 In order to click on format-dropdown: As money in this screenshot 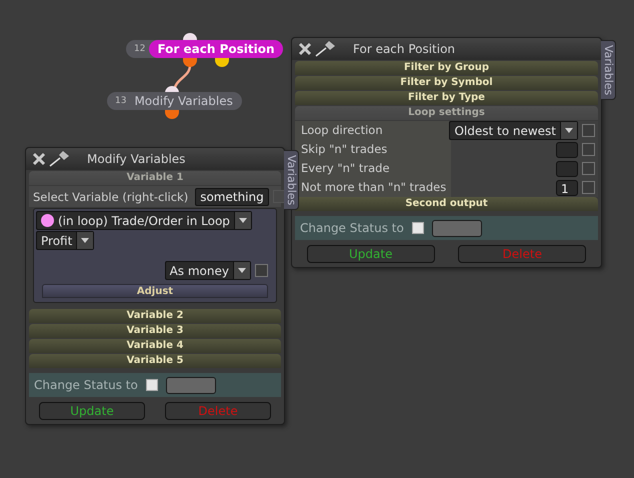, I will do `click(207, 270)`.